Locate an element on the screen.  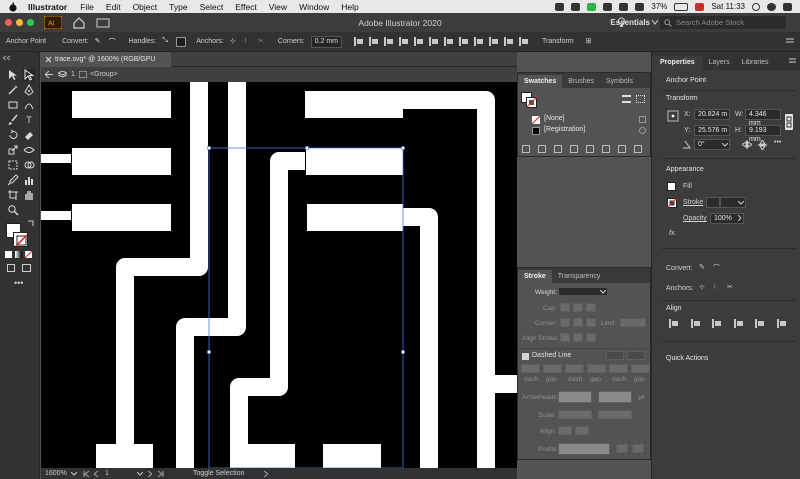
new-swatch-icon is located at coordinates (622, 149).